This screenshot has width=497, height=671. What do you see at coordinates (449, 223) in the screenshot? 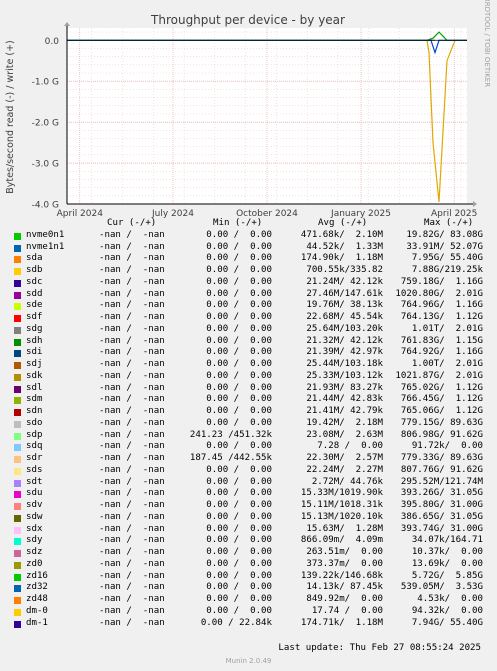
I see `legend-header-max: Max (-/+)` at bounding box center [449, 223].